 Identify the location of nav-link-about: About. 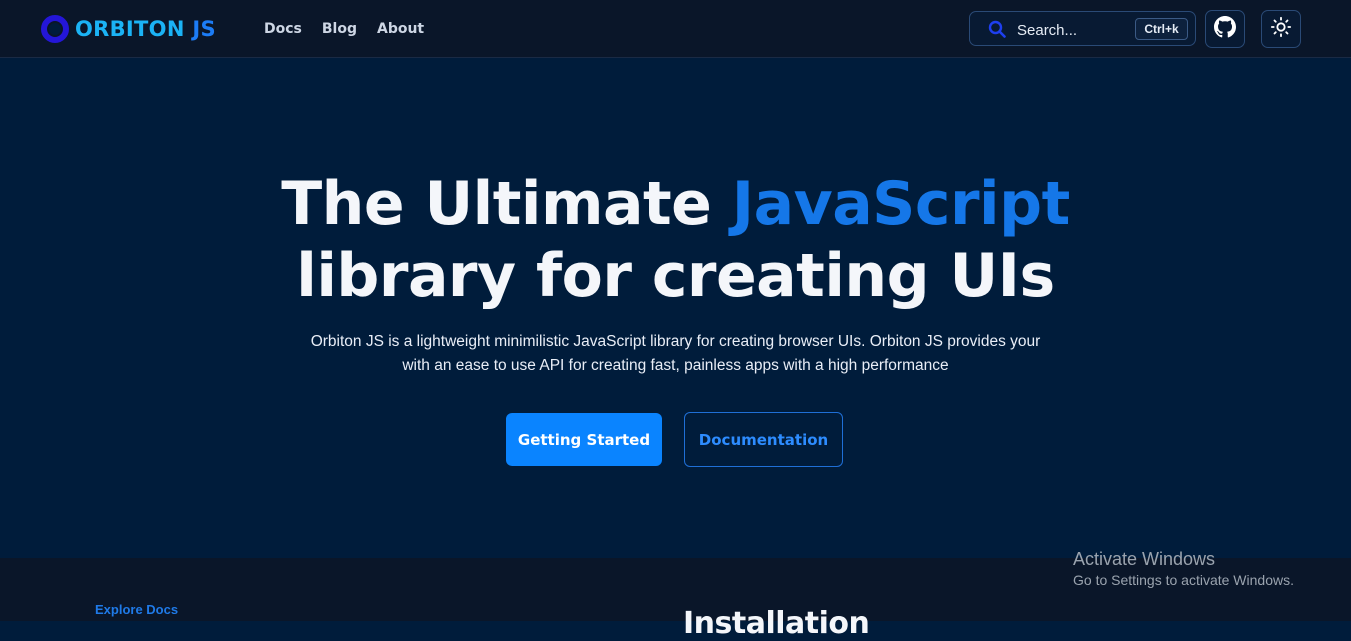
(400, 29).